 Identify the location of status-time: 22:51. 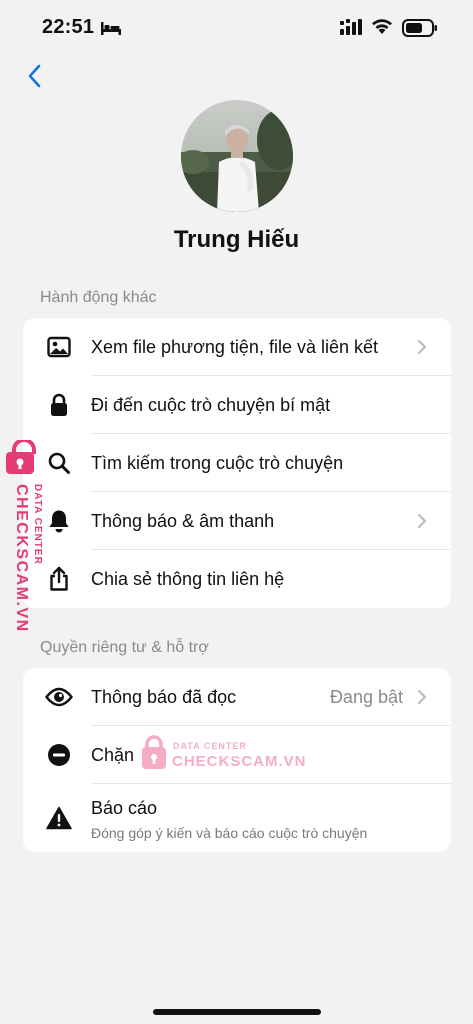
(68, 27).